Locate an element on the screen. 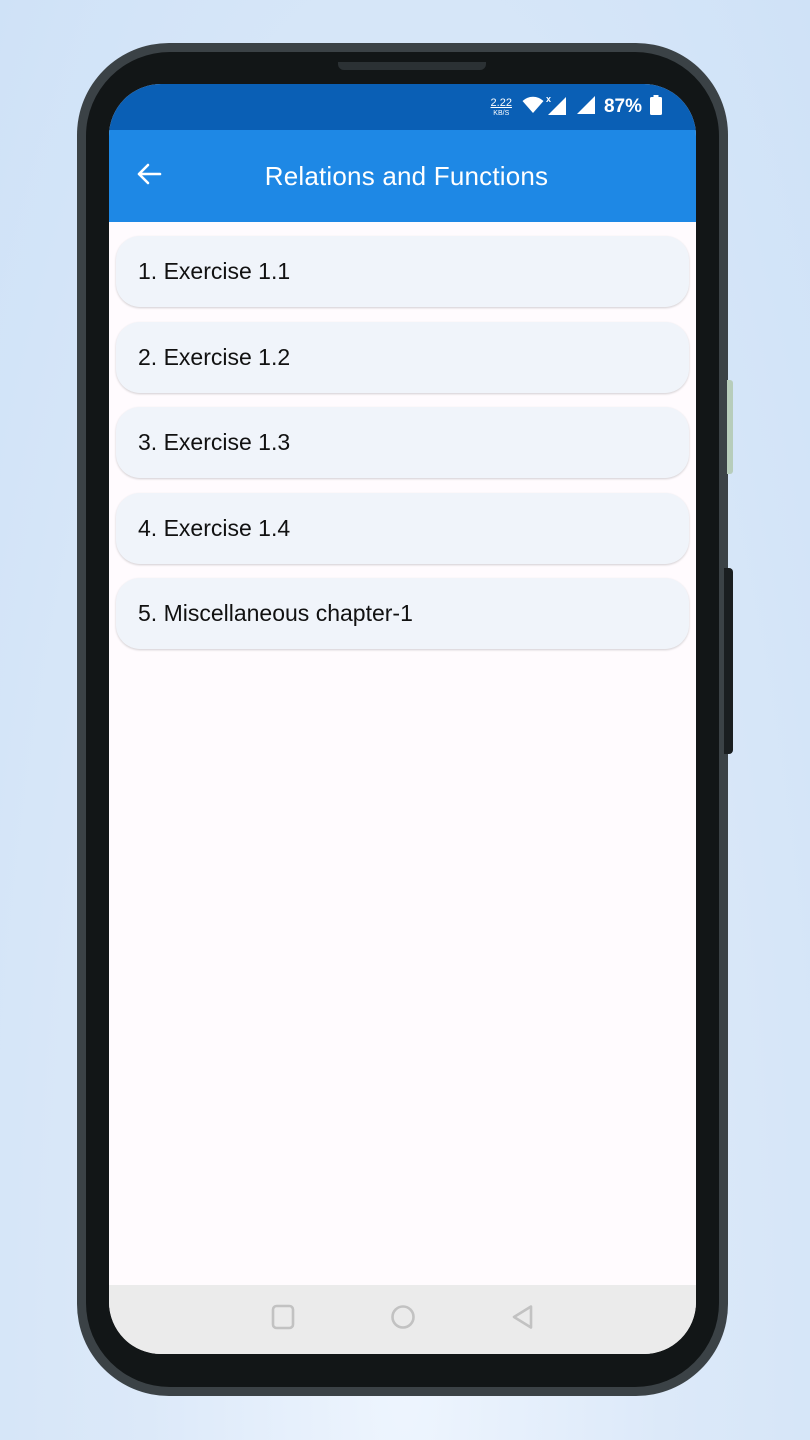 Image resolution: width=810 pixels, height=1440 pixels. list-item-label: 4. Exercise 1.4 is located at coordinates (214, 527).